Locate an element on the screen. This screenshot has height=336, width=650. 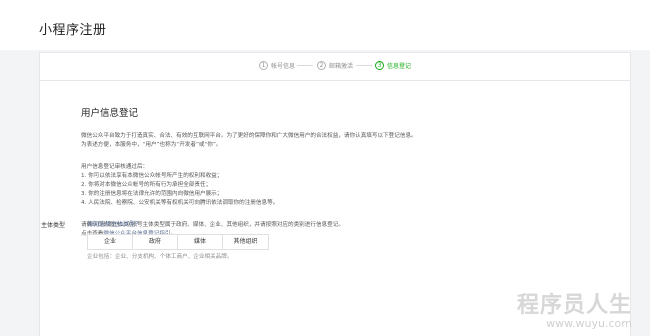
rule-item: 1. 你可以依法享有本微信公众帐号所产生的权利和收益； is located at coordinates (152, 176).